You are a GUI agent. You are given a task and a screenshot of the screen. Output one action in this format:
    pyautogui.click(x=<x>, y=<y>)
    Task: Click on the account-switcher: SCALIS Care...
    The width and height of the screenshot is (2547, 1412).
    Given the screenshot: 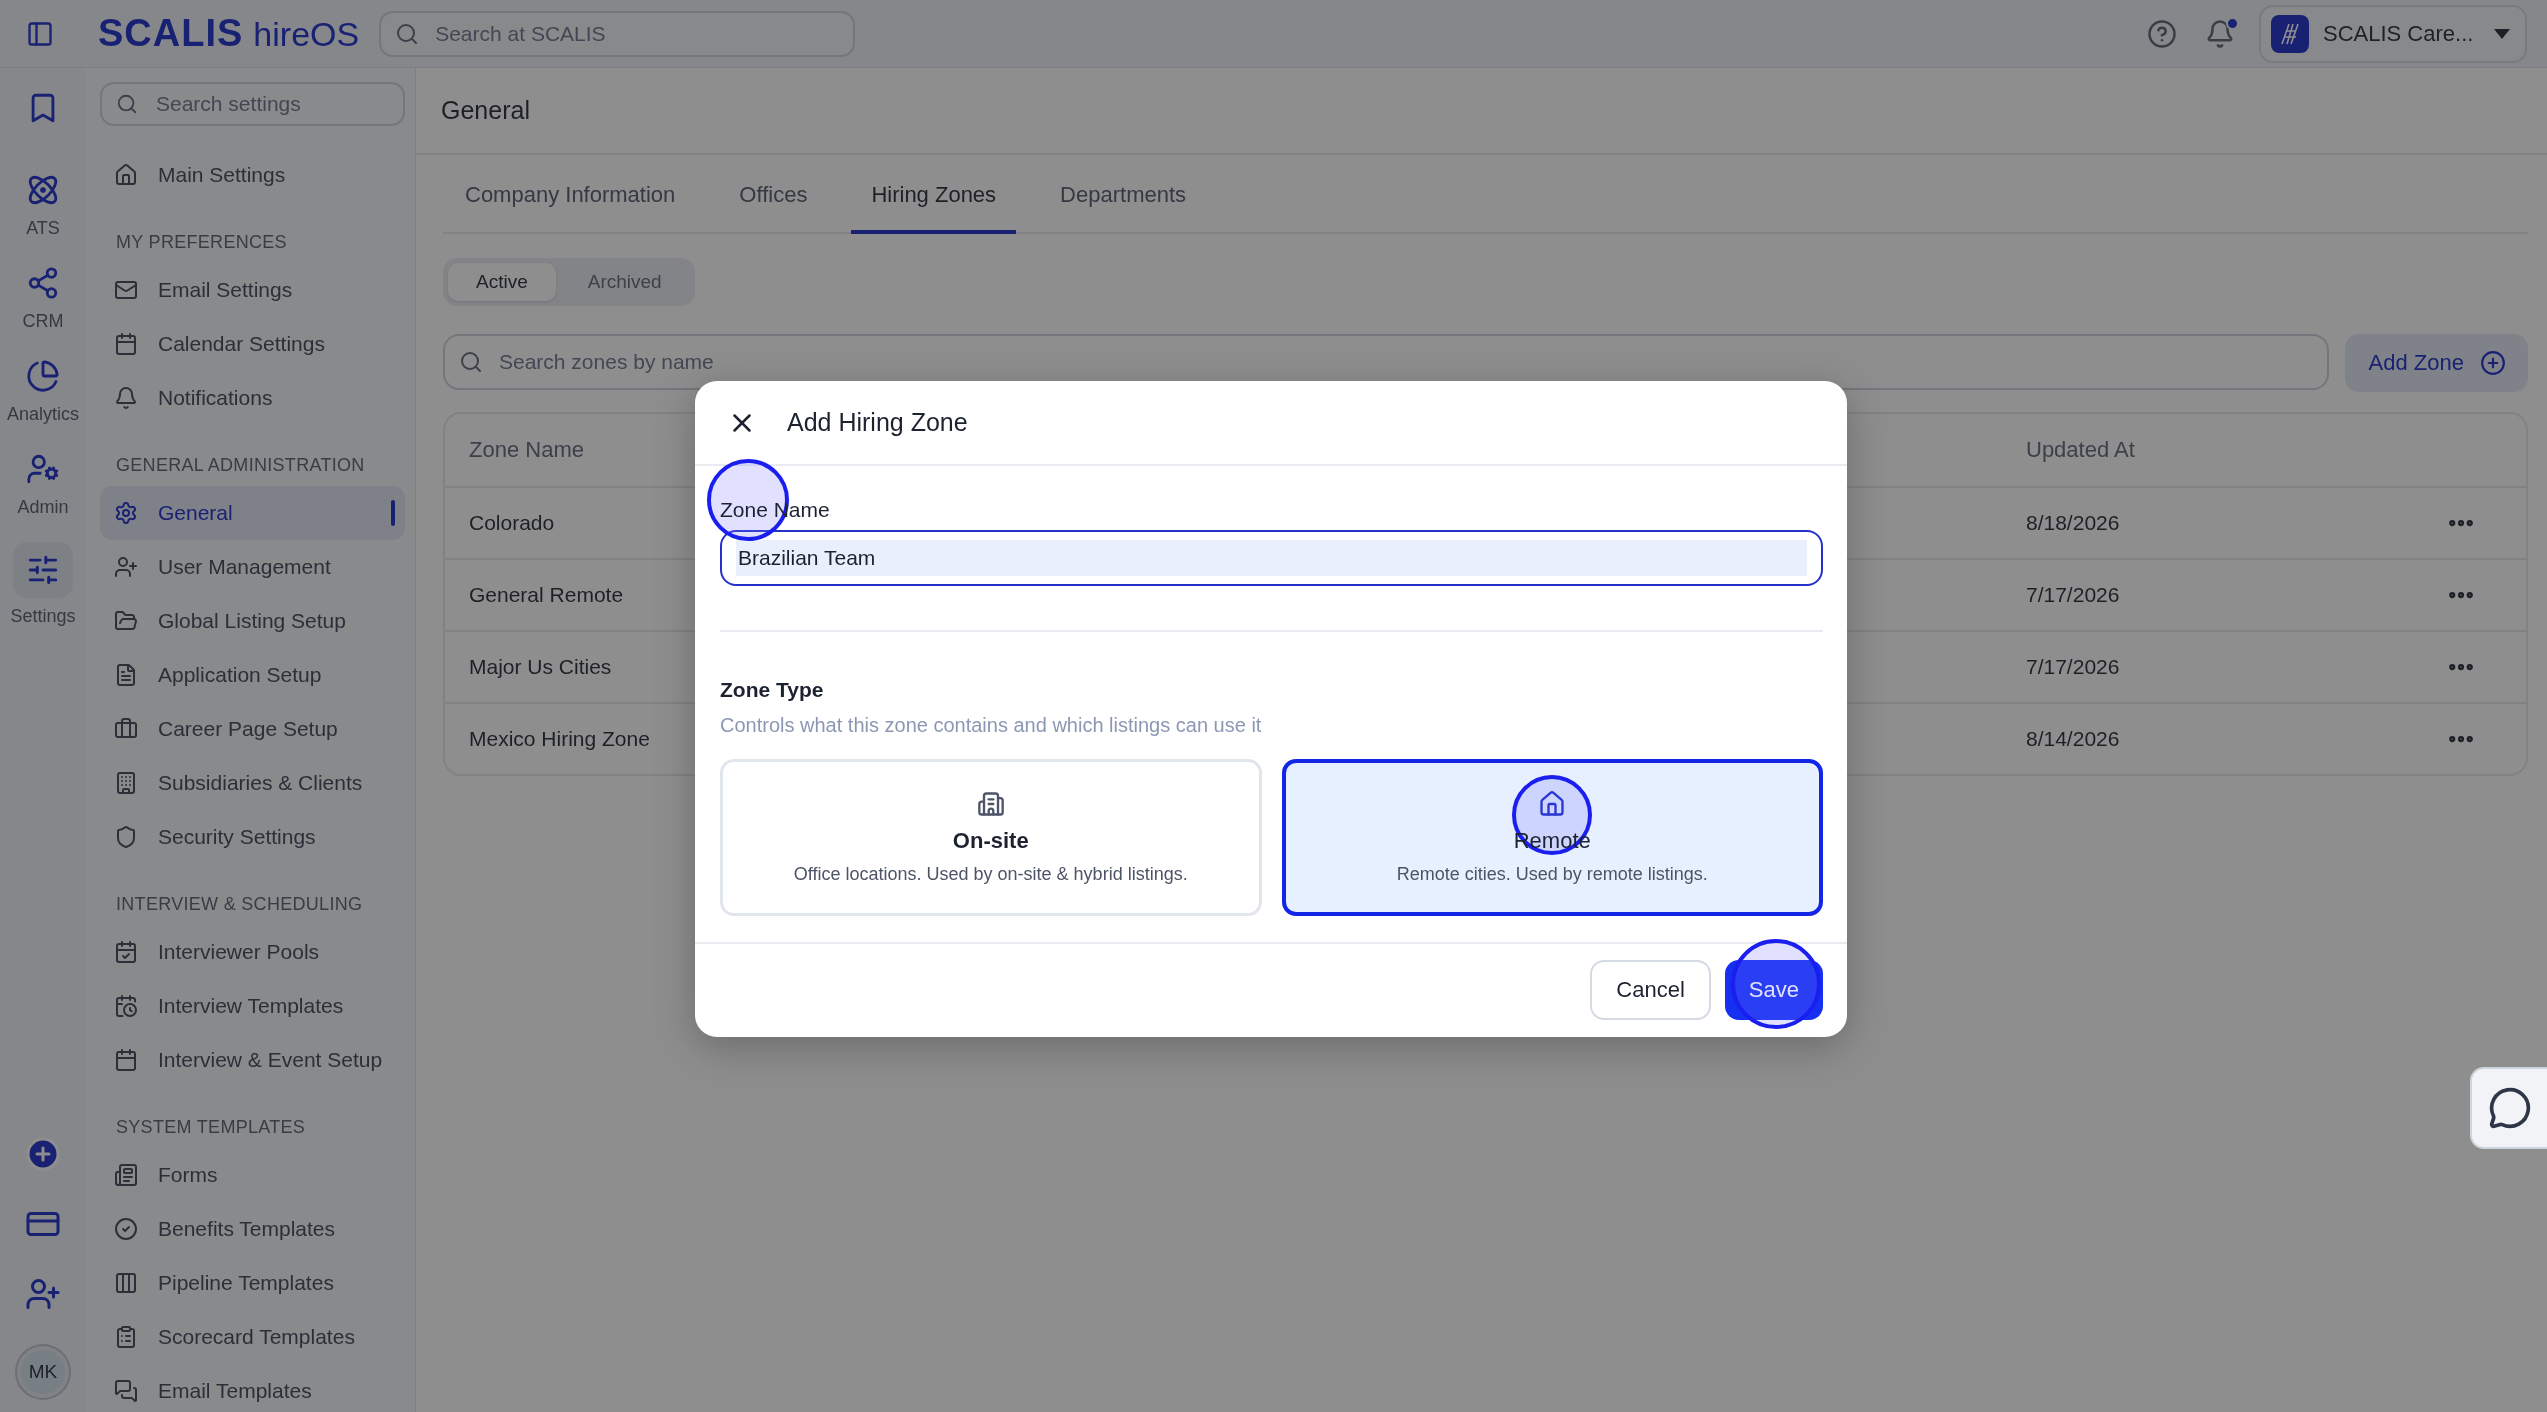 What is the action you would take?
    pyautogui.click(x=2393, y=33)
    